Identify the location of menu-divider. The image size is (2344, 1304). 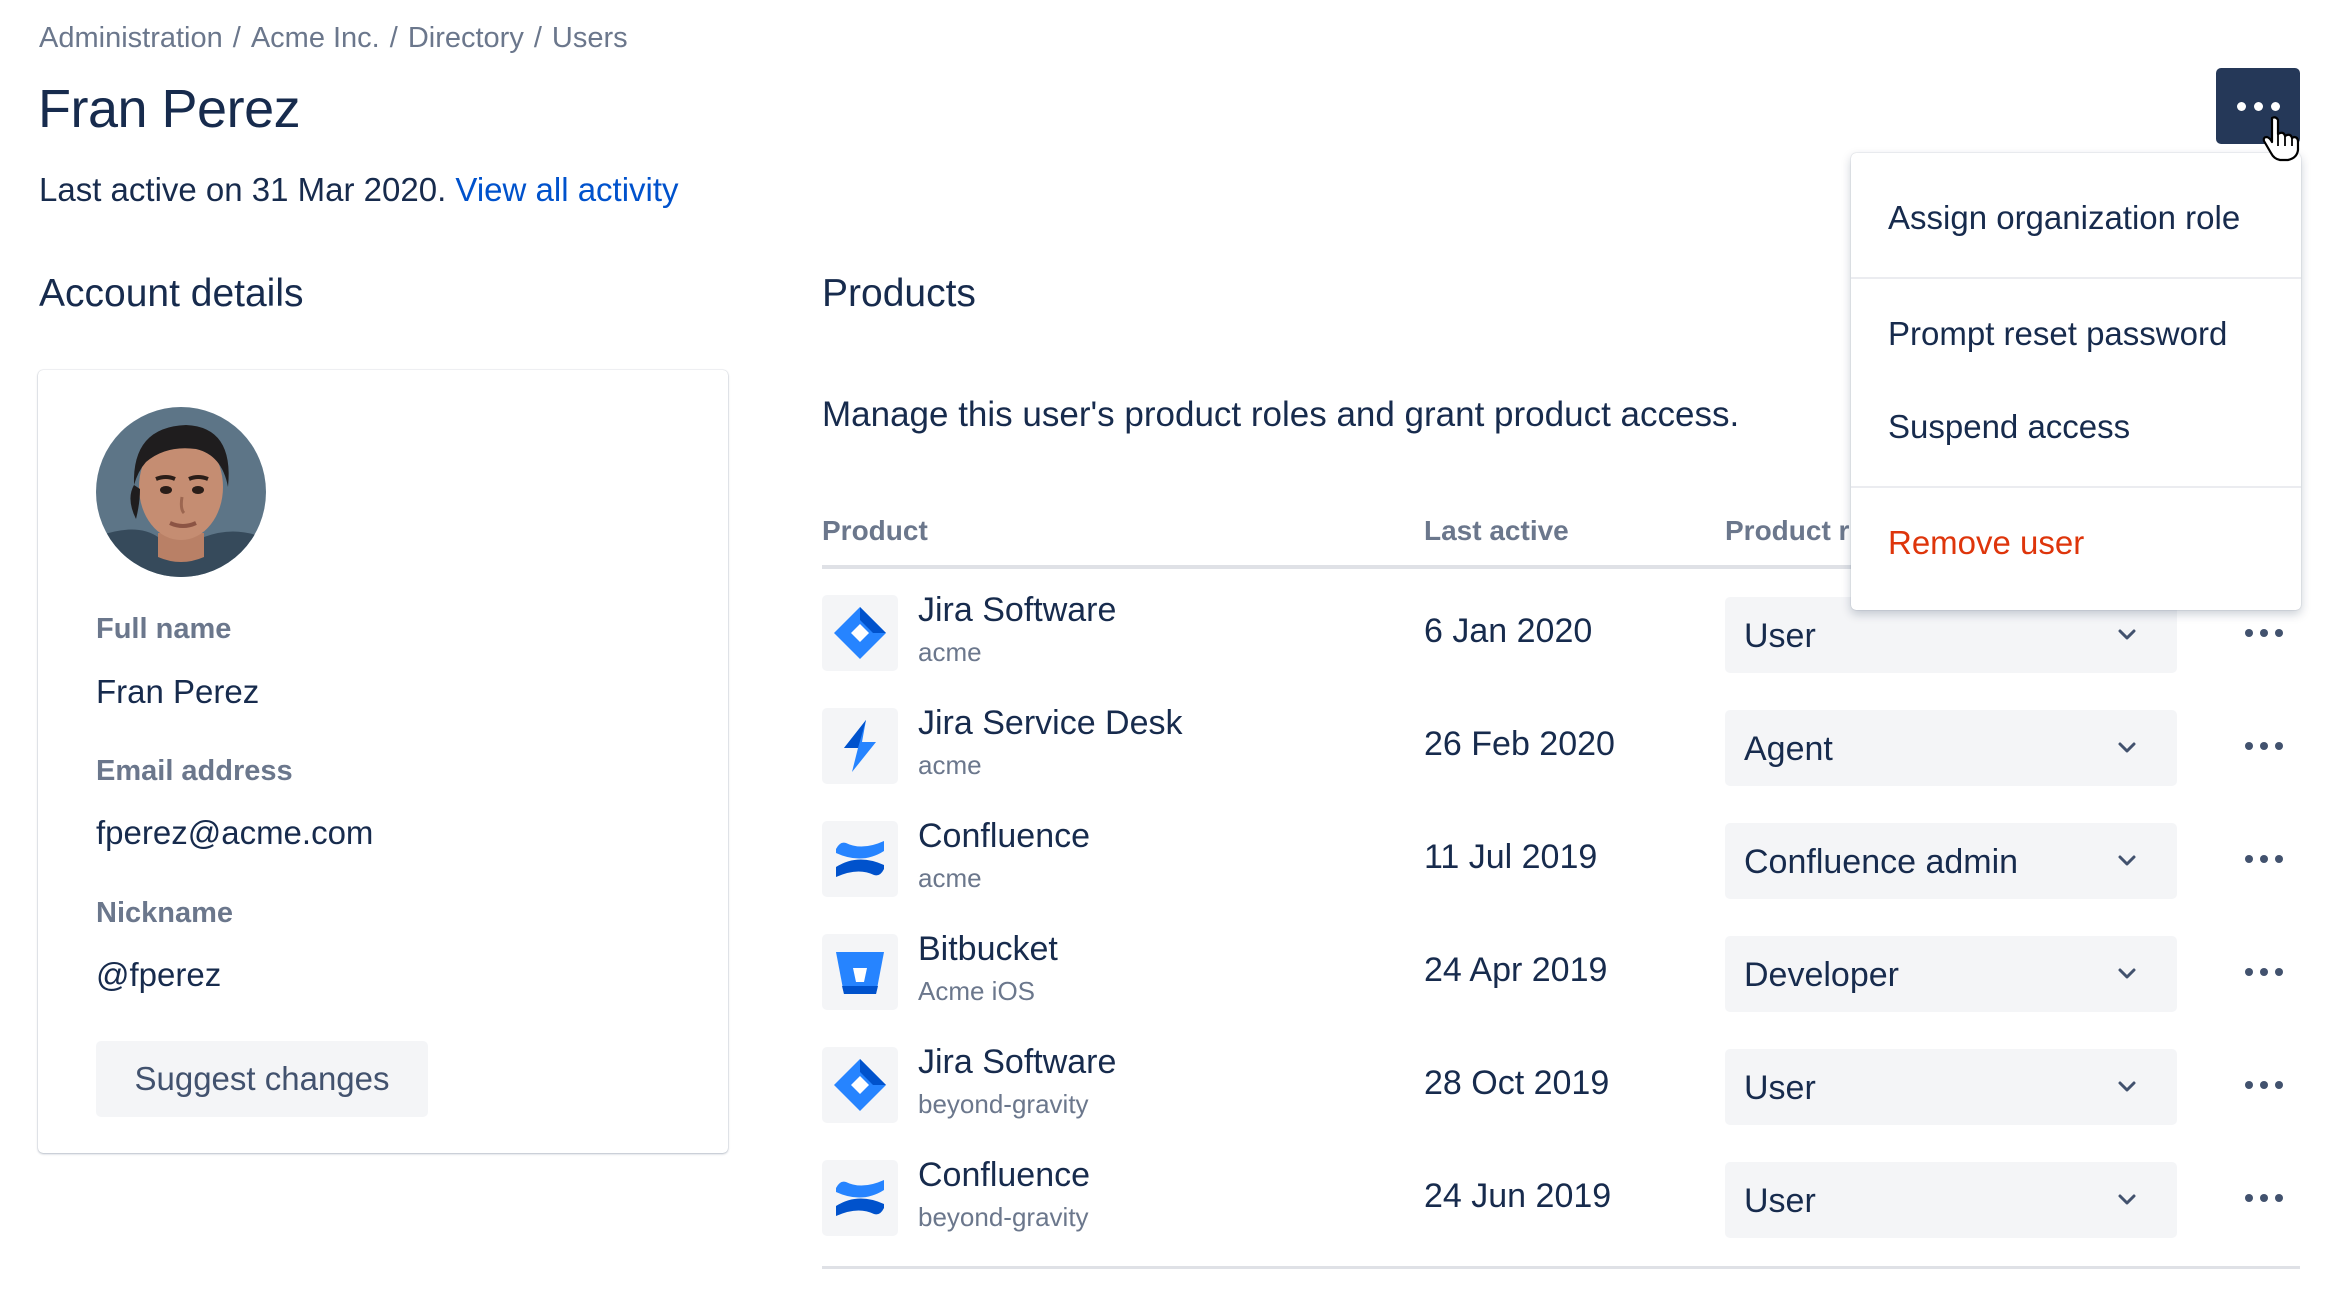
(2076, 278).